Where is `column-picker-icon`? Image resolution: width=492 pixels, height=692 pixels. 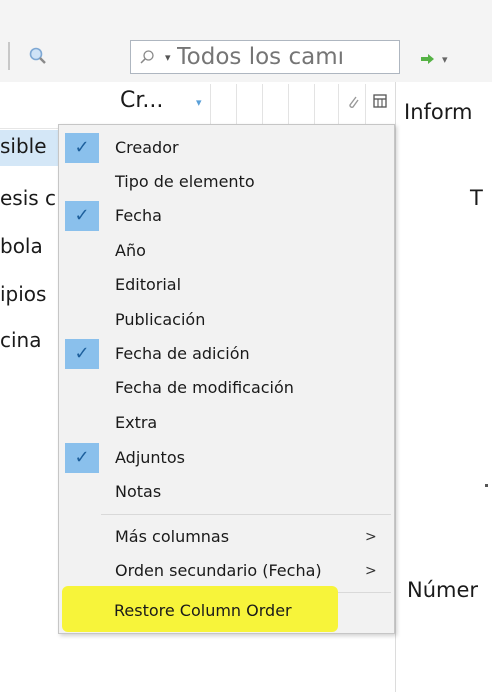
column-picker-icon is located at coordinates (380, 101).